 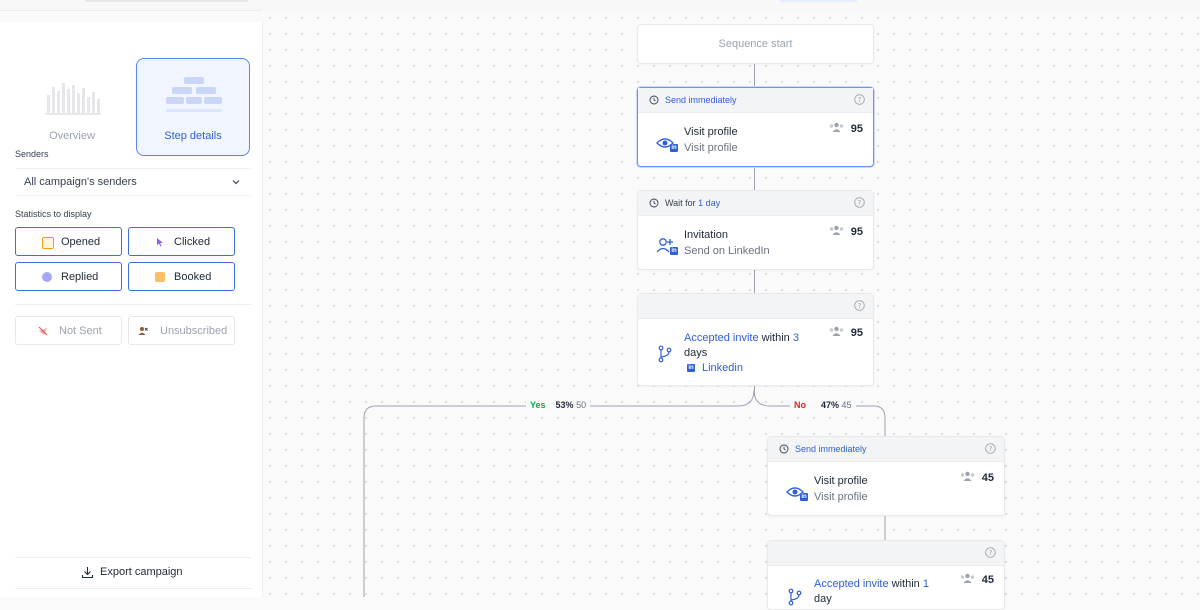 I want to click on yes-label: Yes, so click(x=538, y=405).